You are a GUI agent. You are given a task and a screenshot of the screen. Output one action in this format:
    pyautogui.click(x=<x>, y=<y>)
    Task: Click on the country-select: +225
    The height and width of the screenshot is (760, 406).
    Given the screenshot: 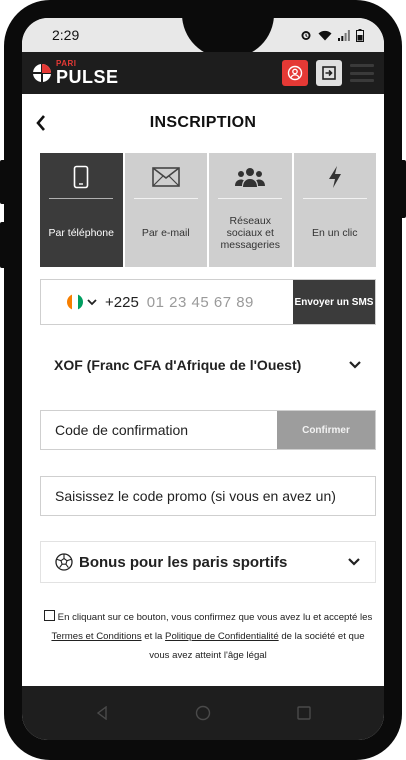 What is the action you would take?
    pyautogui.click(x=90, y=302)
    